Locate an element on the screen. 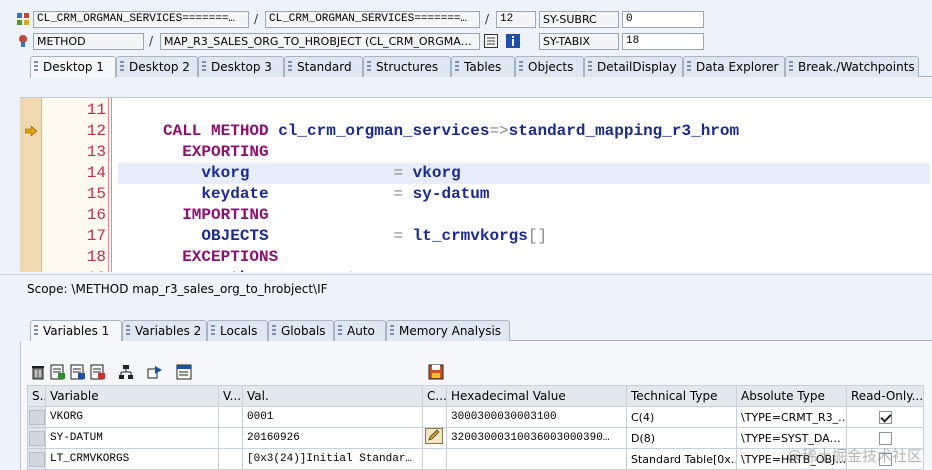 The height and width of the screenshot is (470, 932). tab-desktop-2: Desktop 2 is located at coordinates (157, 66).